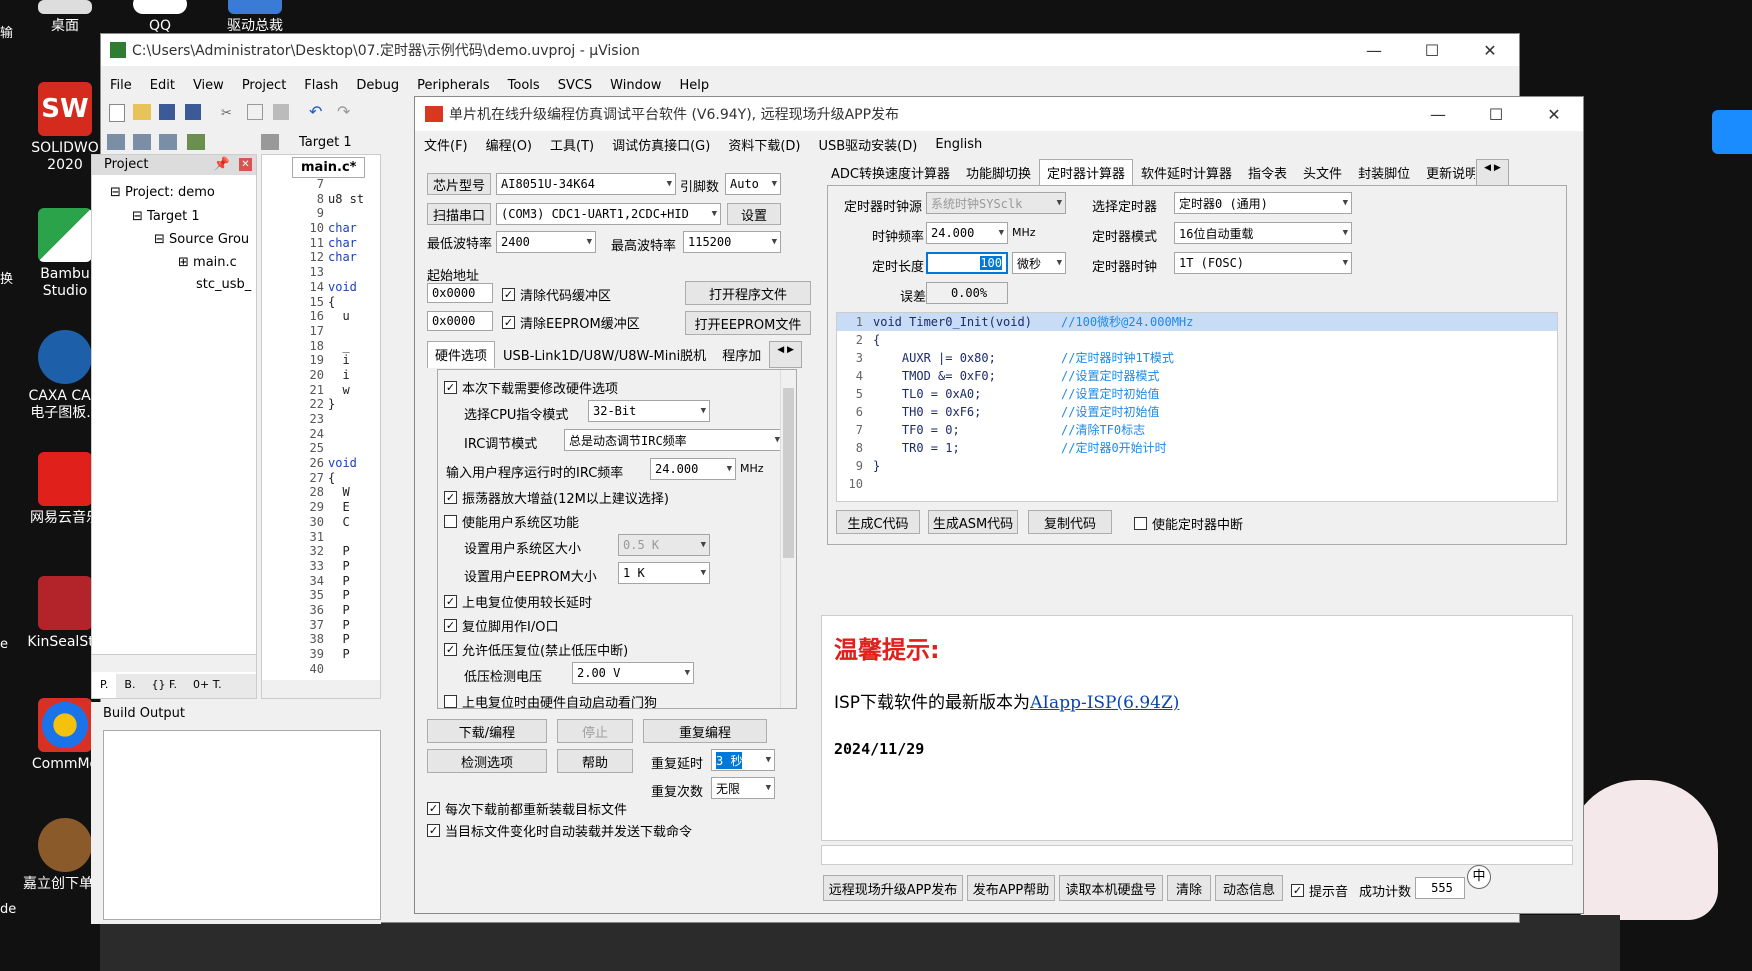  Describe the element at coordinates (586, 184) in the screenshot. I see `chip-select: AI8051U-34K64 ▼` at that location.